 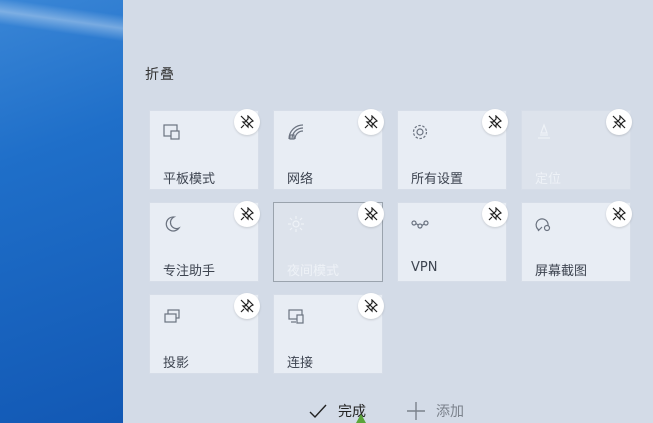 What do you see at coordinates (328, 149) in the screenshot?
I see `tile-network: 网络` at bounding box center [328, 149].